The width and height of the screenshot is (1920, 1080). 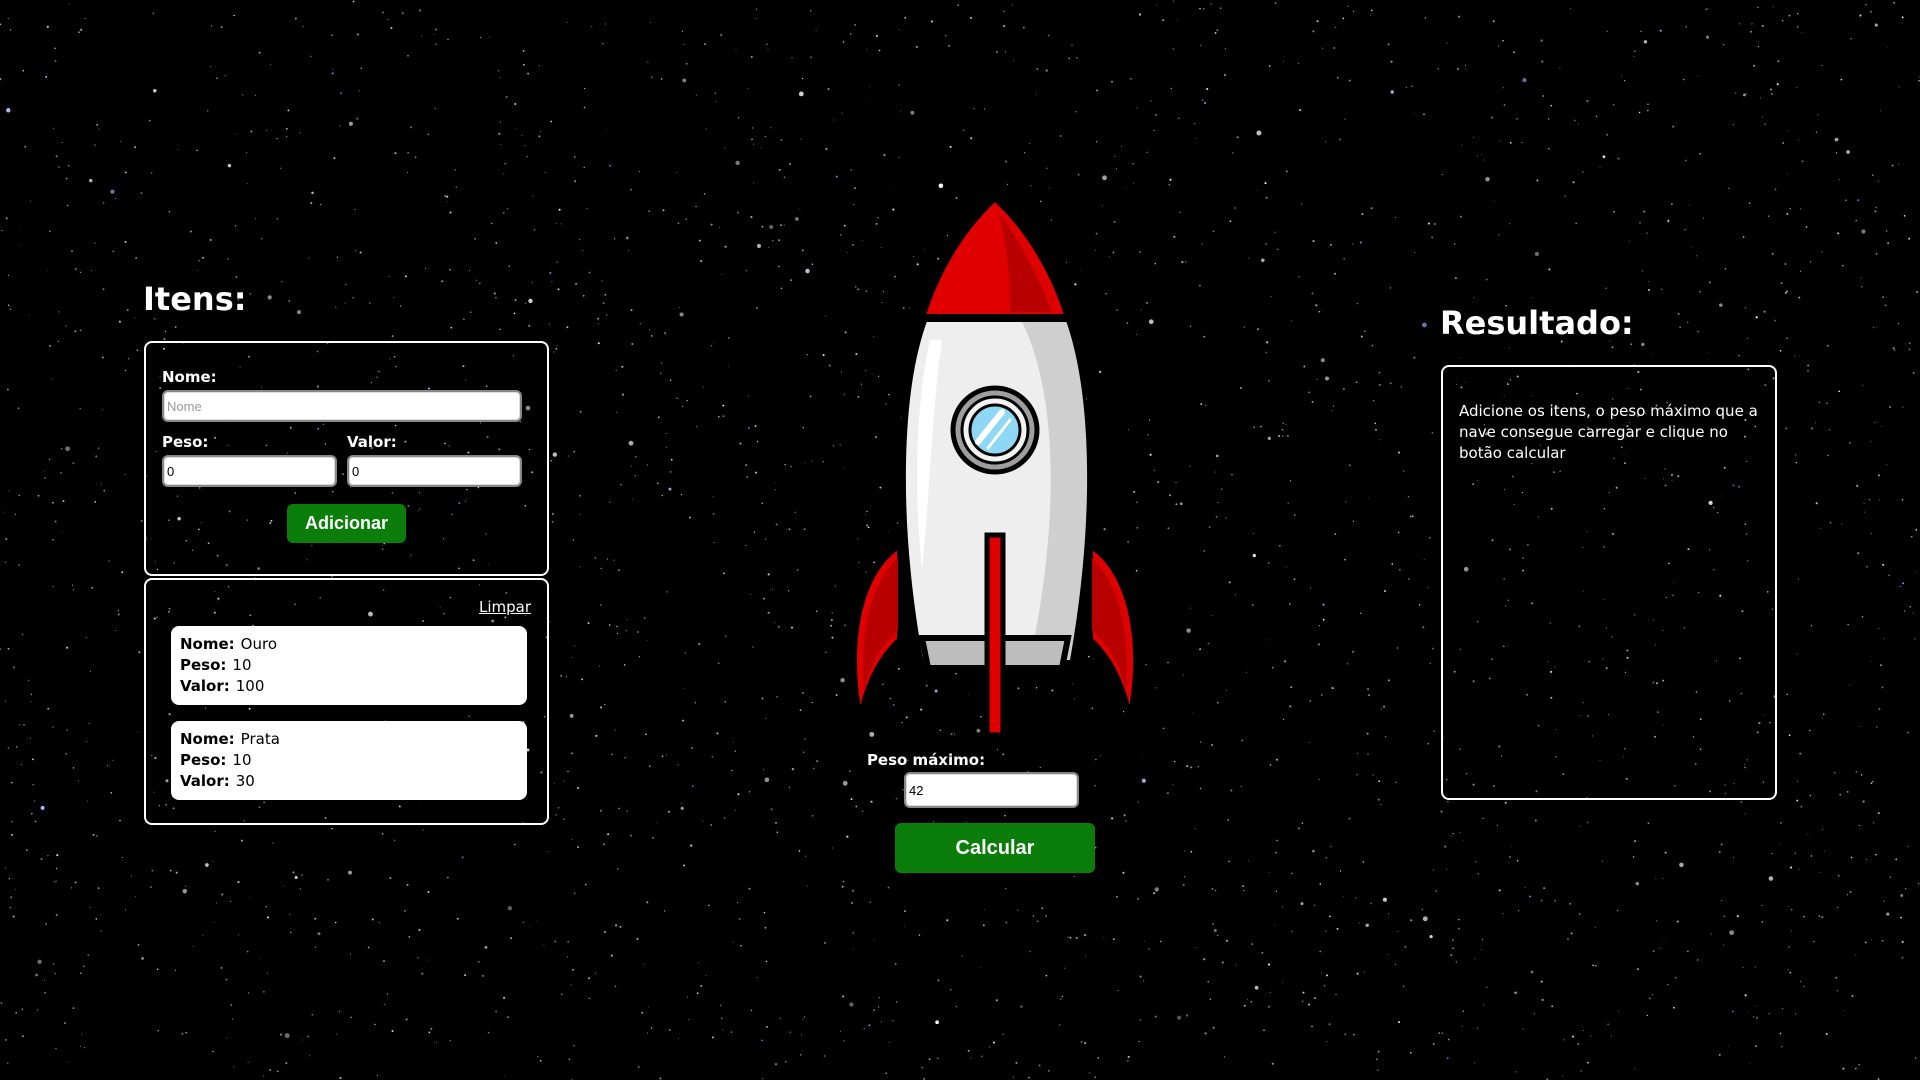 I want to click on item-form-panel: Nome: Peso: Valor: Adicionar, so click(x=346, y=458).